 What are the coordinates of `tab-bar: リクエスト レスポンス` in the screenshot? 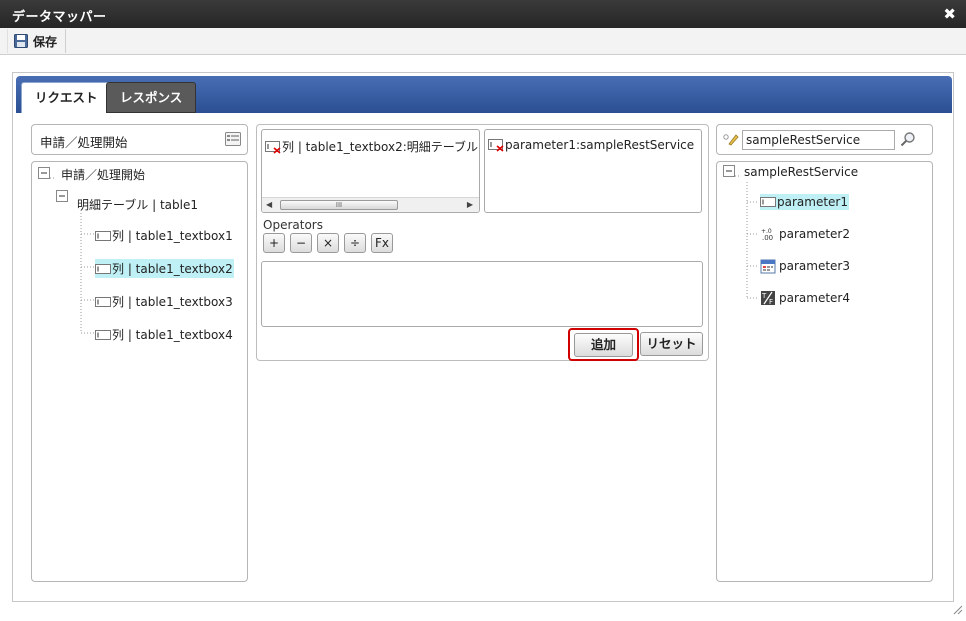 It's located at (484, 94).